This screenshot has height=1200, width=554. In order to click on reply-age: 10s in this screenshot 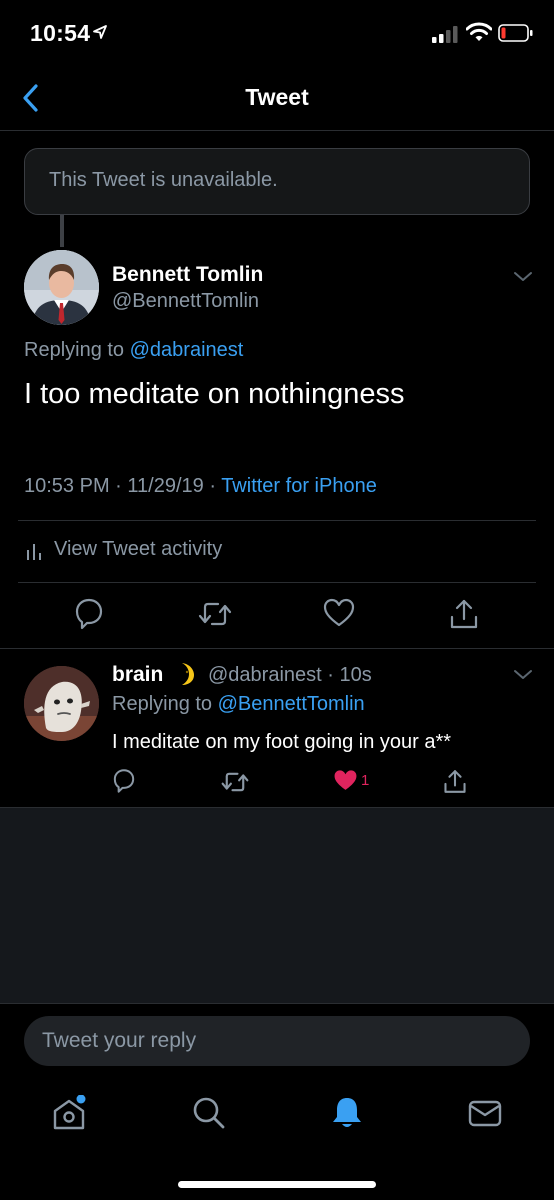, I will do `click(355, 675)`.